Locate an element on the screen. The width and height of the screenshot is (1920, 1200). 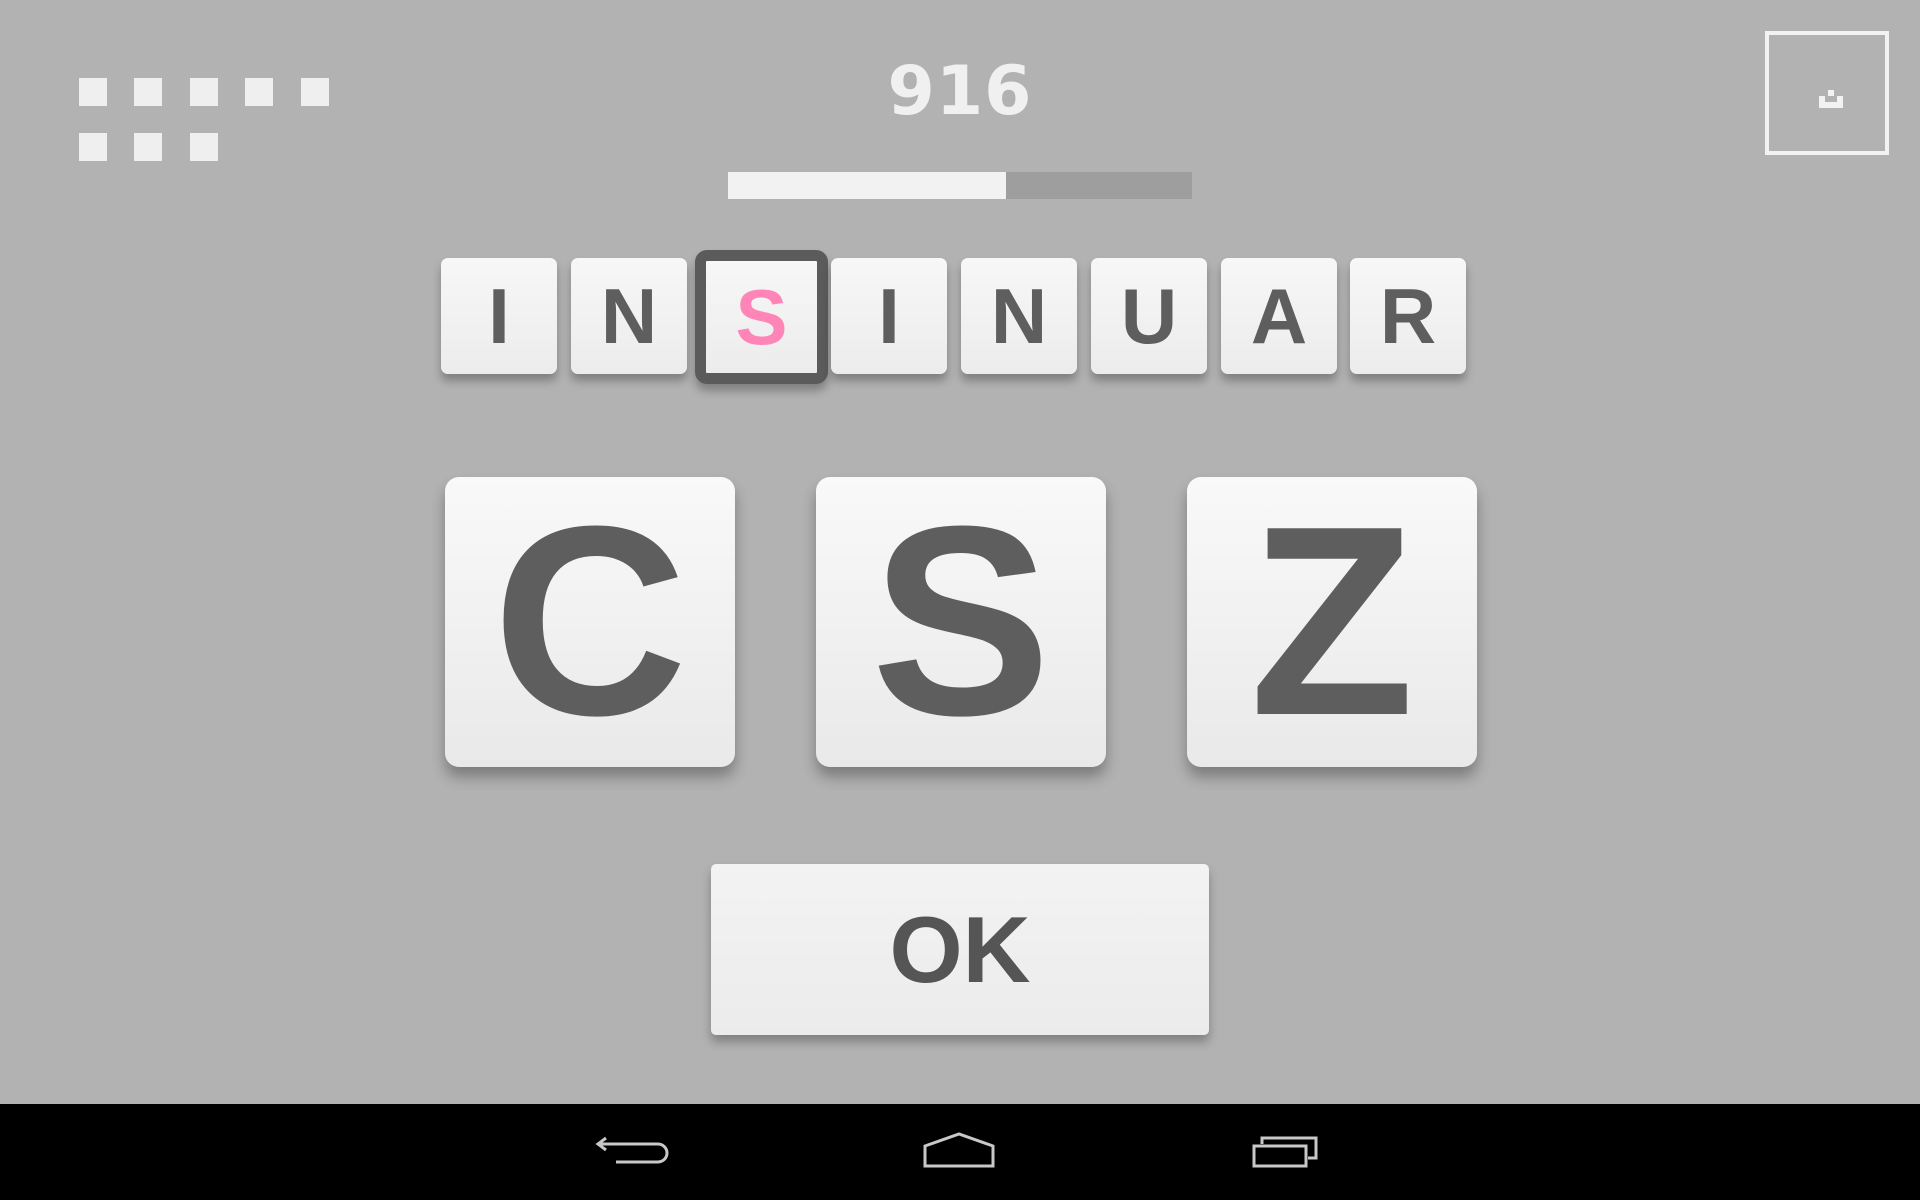
menu-icon is located at coordinates (1831, 99).